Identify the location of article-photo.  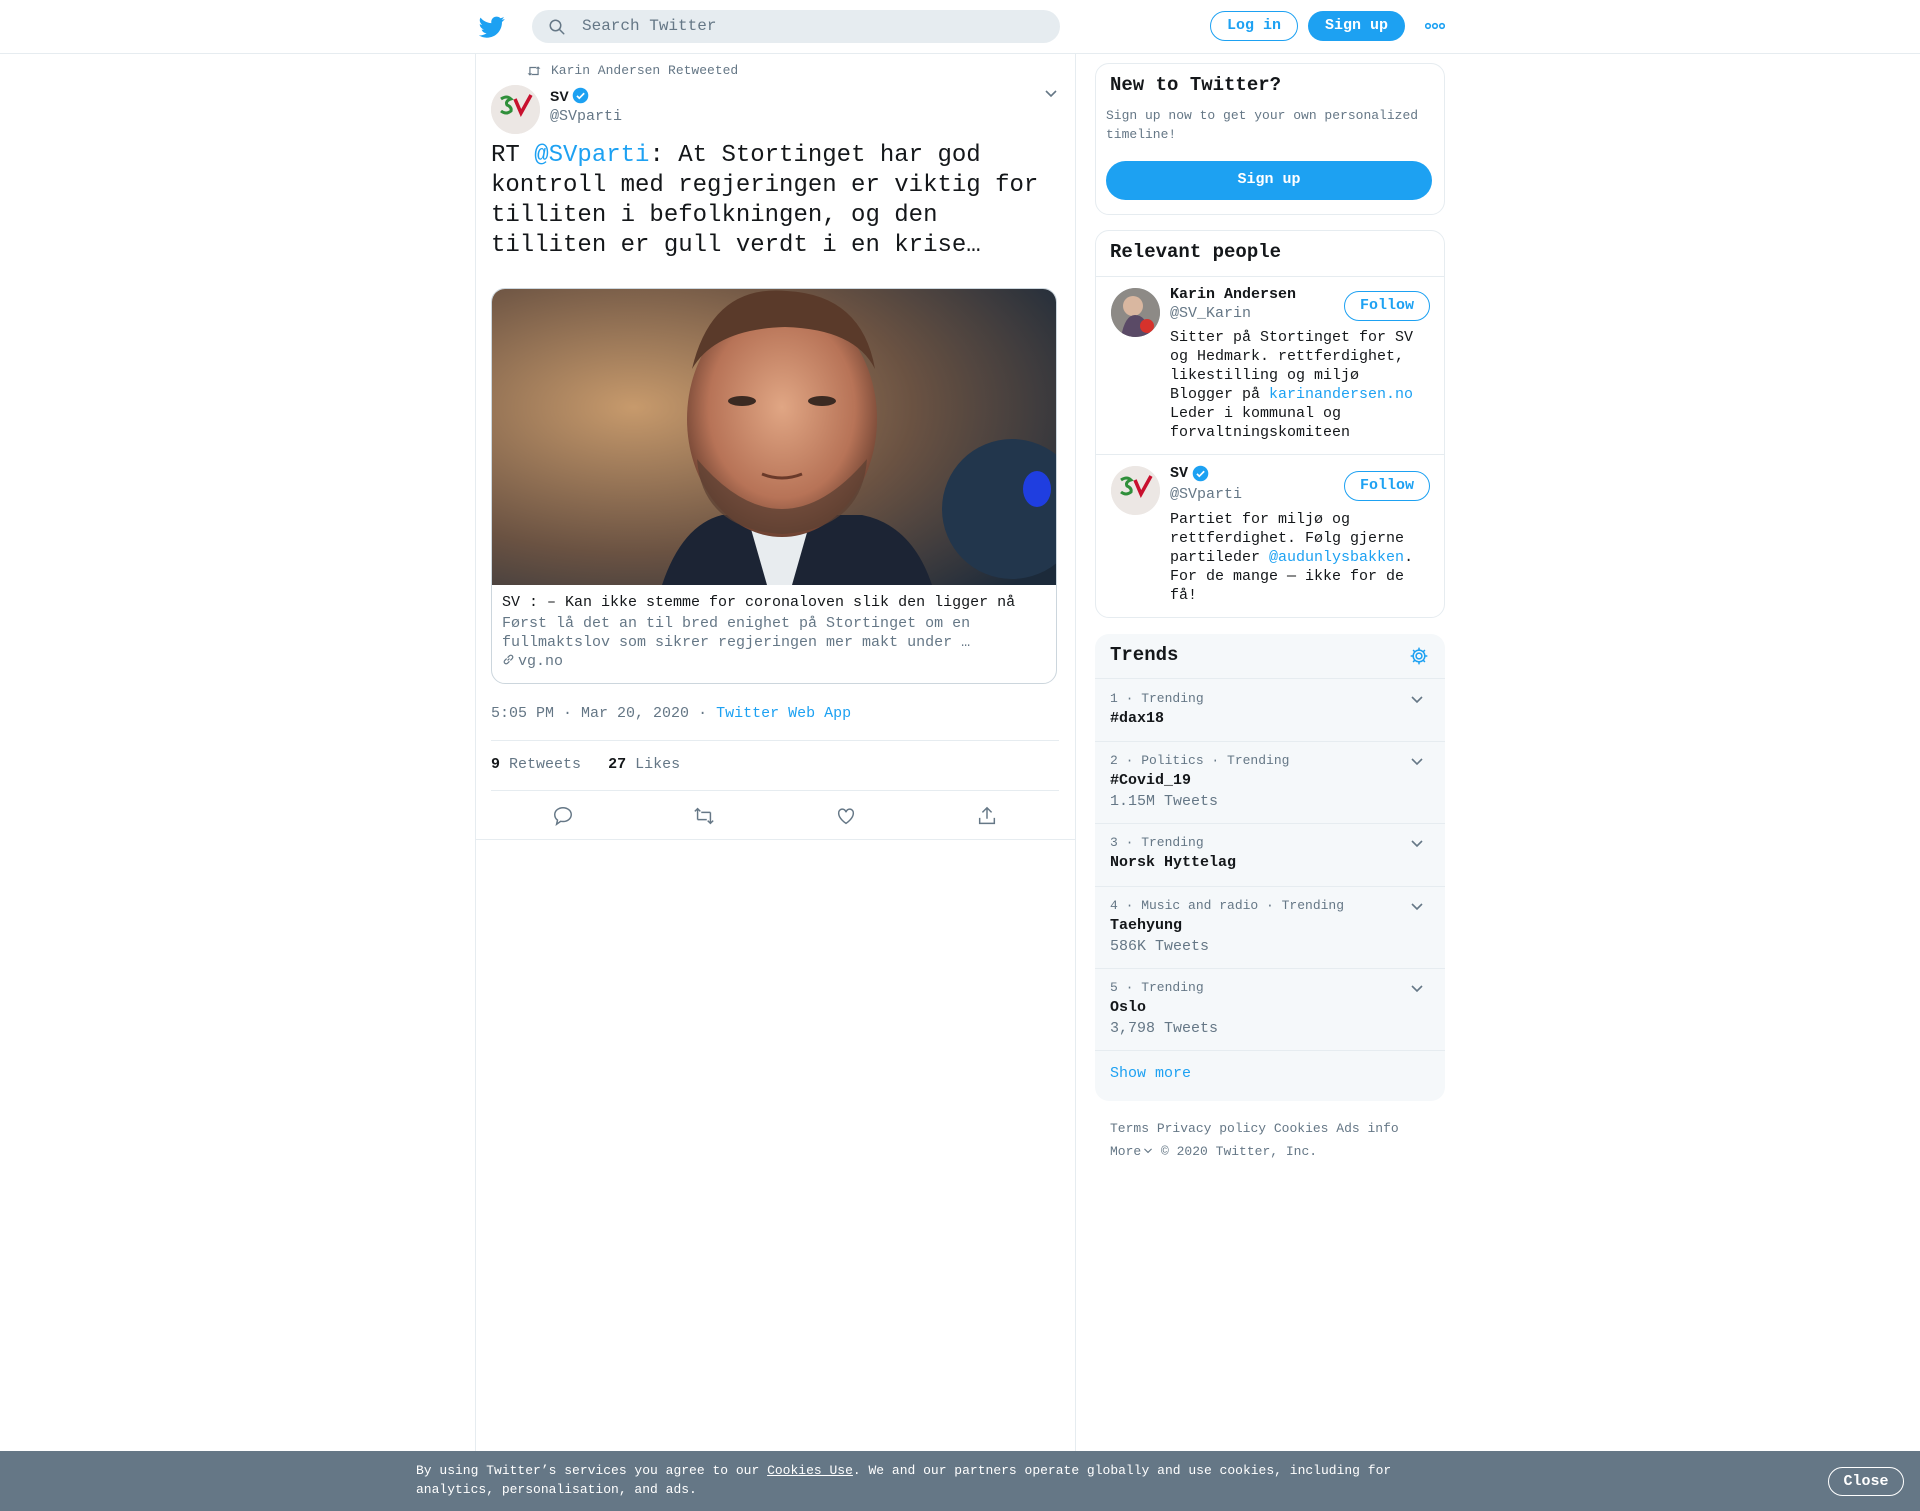
(774, 437).